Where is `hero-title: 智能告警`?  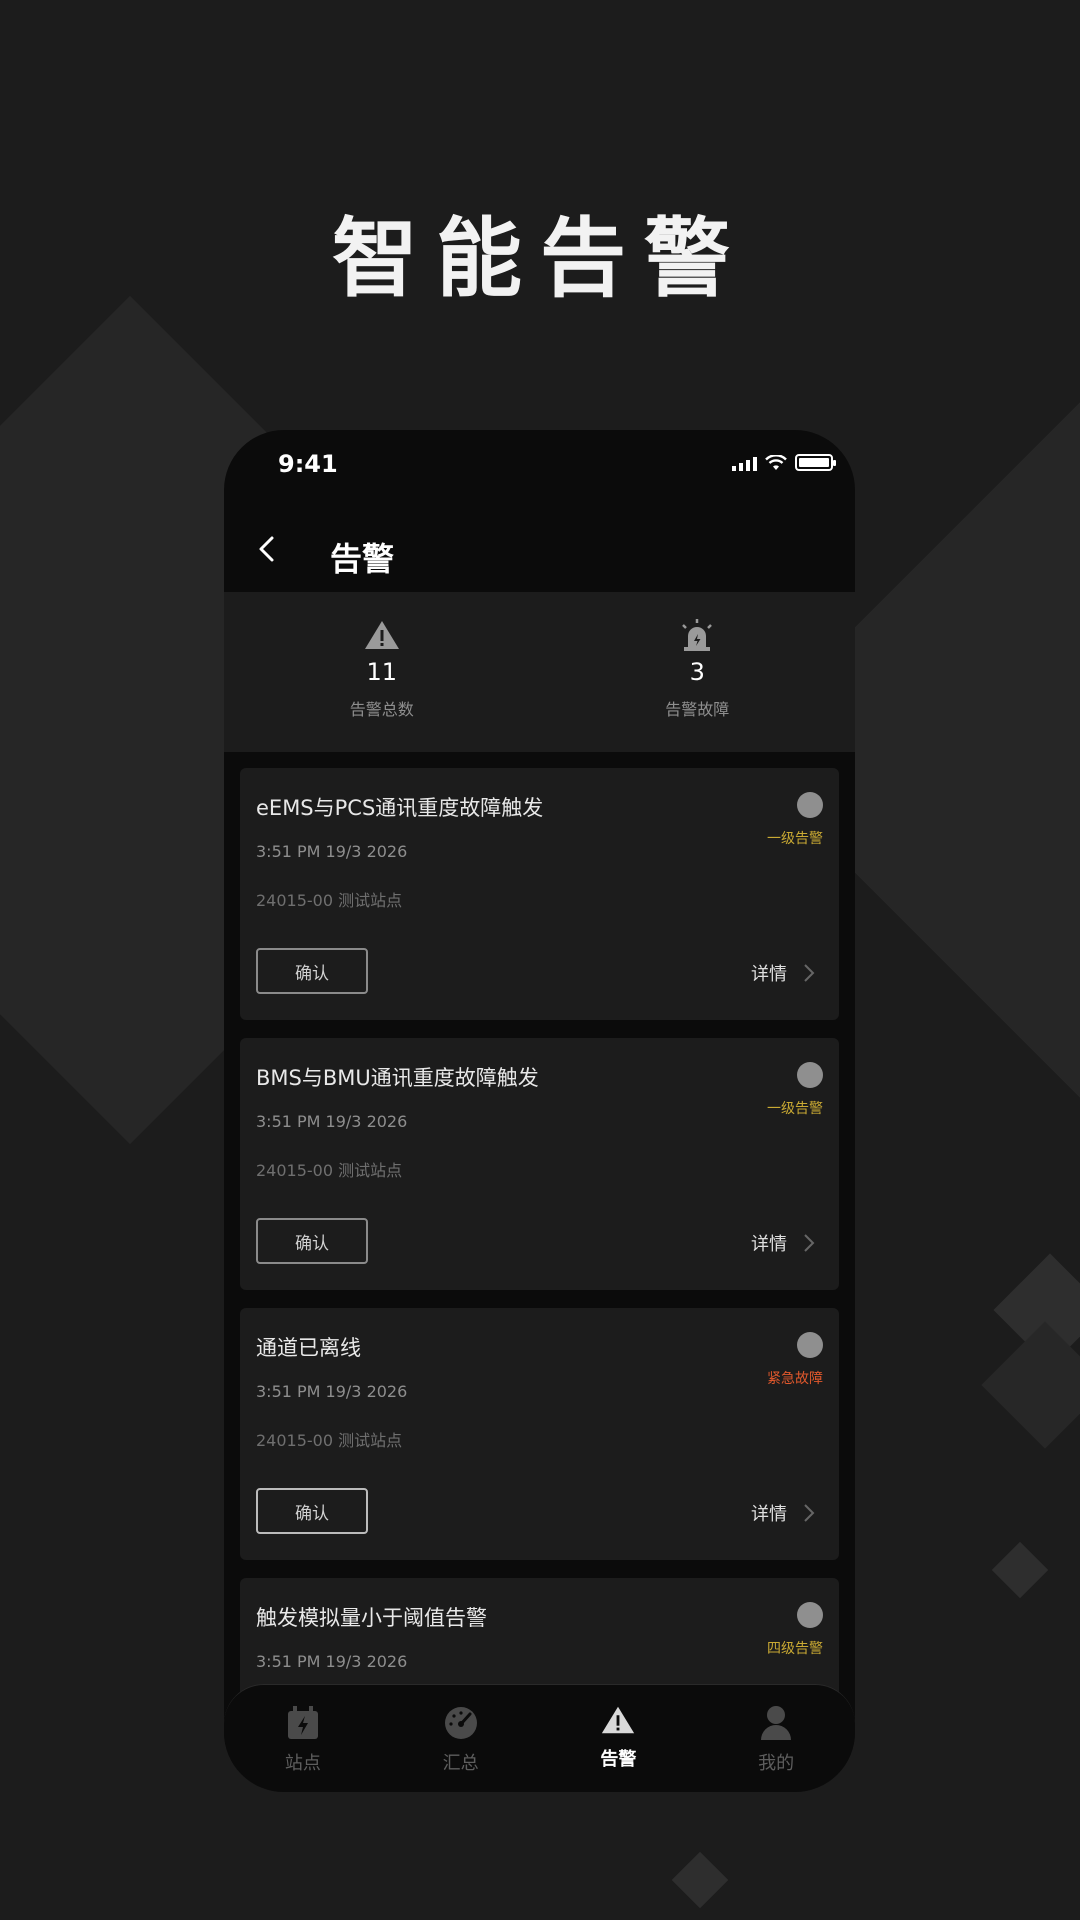
hero-title: 智能告警 is located at coordinates (540, 259).